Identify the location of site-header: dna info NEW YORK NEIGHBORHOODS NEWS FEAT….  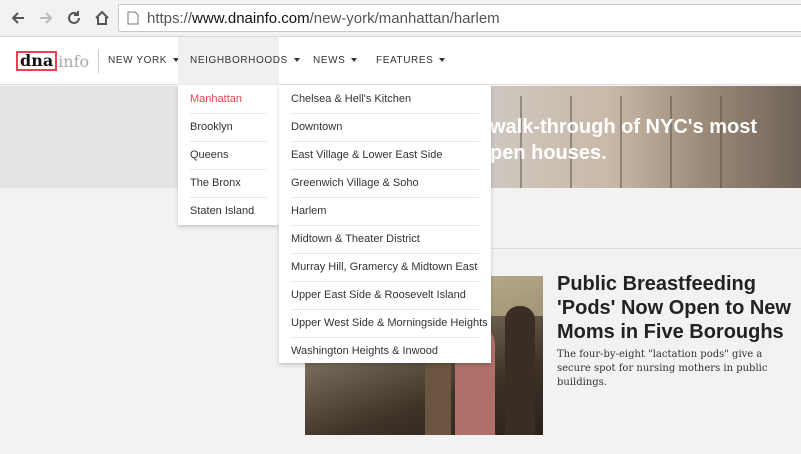
(400, 61).